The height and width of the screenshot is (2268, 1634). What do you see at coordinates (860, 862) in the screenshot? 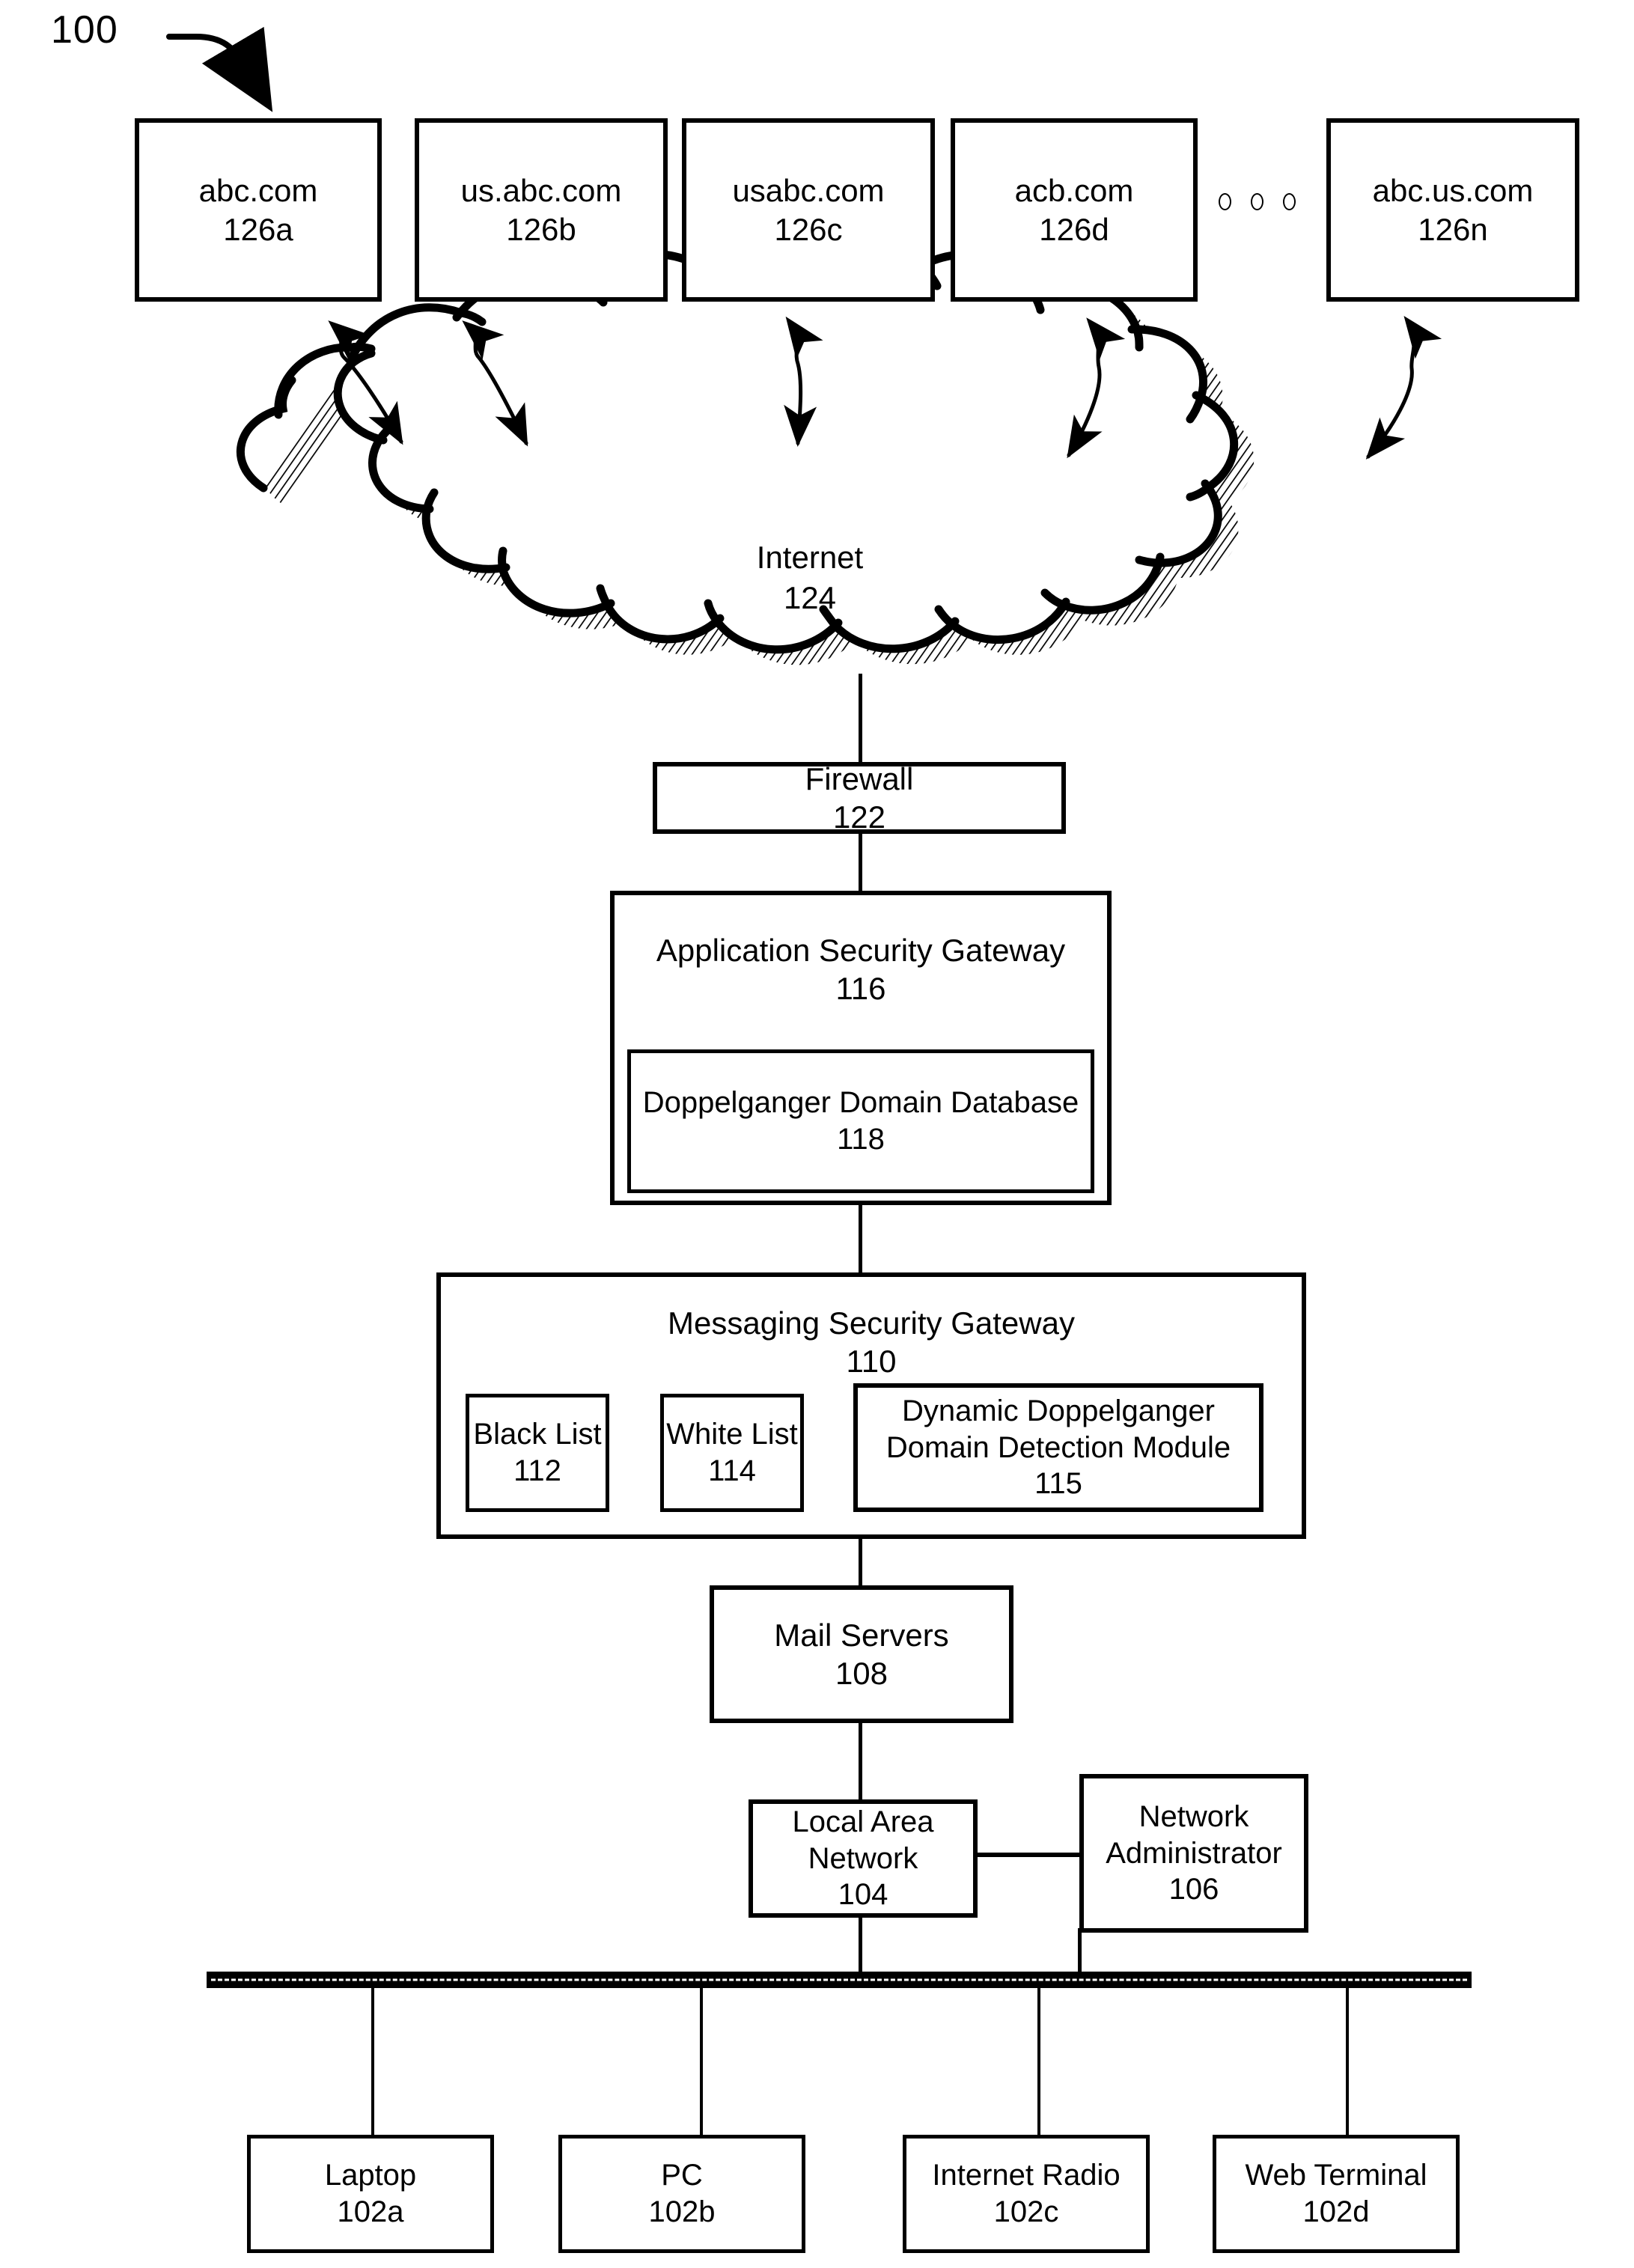
I see `connector-firewall-to-asg` at bounding box center [860, 862].